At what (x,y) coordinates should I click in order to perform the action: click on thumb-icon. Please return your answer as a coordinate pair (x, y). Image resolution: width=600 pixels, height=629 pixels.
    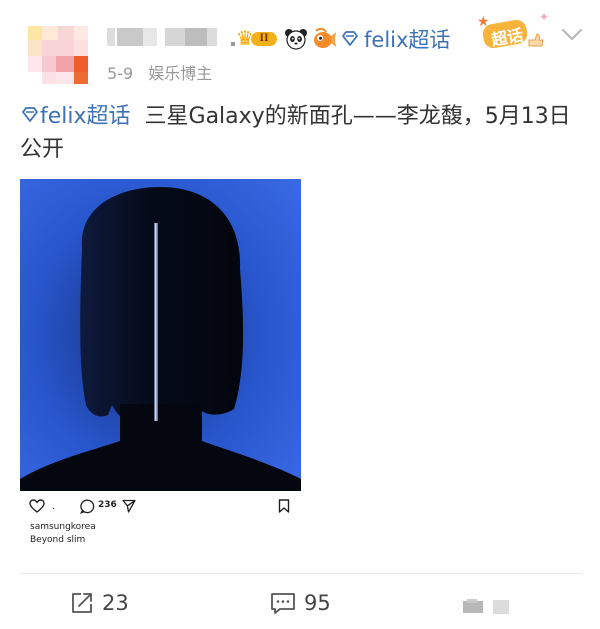
    Looking at the image, I should click on (536, 40).